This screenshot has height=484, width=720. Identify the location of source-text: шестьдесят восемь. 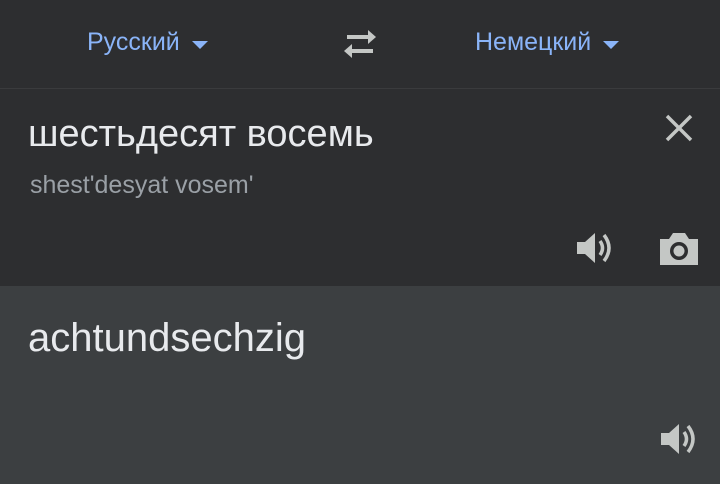
(201, 134).